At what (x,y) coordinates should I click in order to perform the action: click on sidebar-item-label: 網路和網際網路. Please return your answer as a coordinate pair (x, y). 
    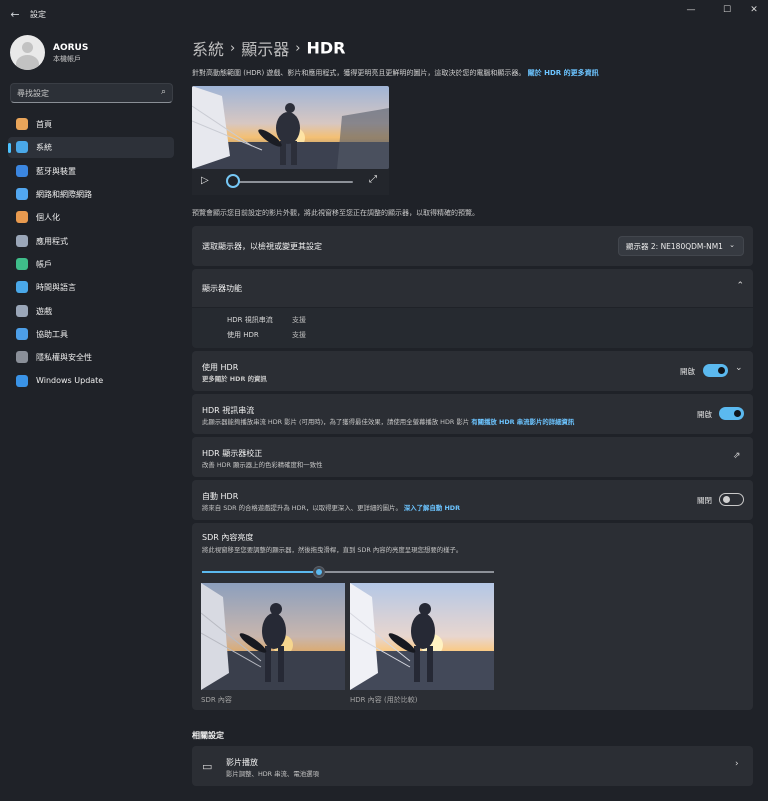
    Looking at the image, I should click on (64, 195).